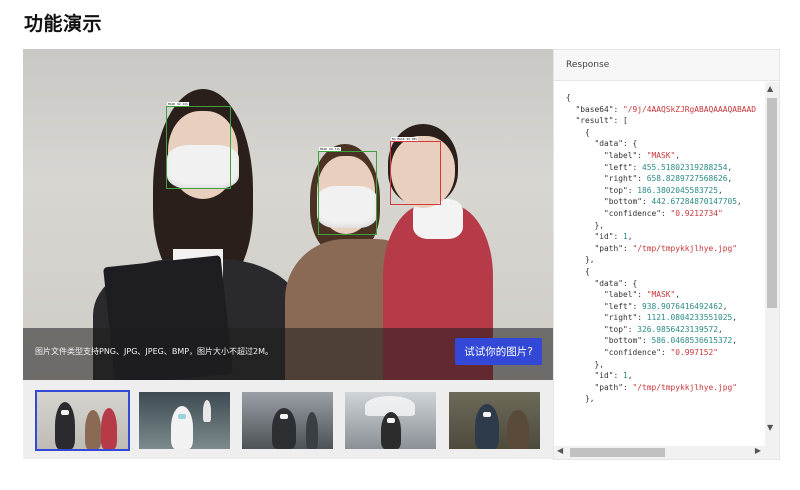  What do you see at coordinates (154, 351) in the screenshot?
I see `upload-hint: 图片文件类型支持PNG、JPG、JPEG、BMP，图片大小不超过2M。` at bounding box center [154, 351].